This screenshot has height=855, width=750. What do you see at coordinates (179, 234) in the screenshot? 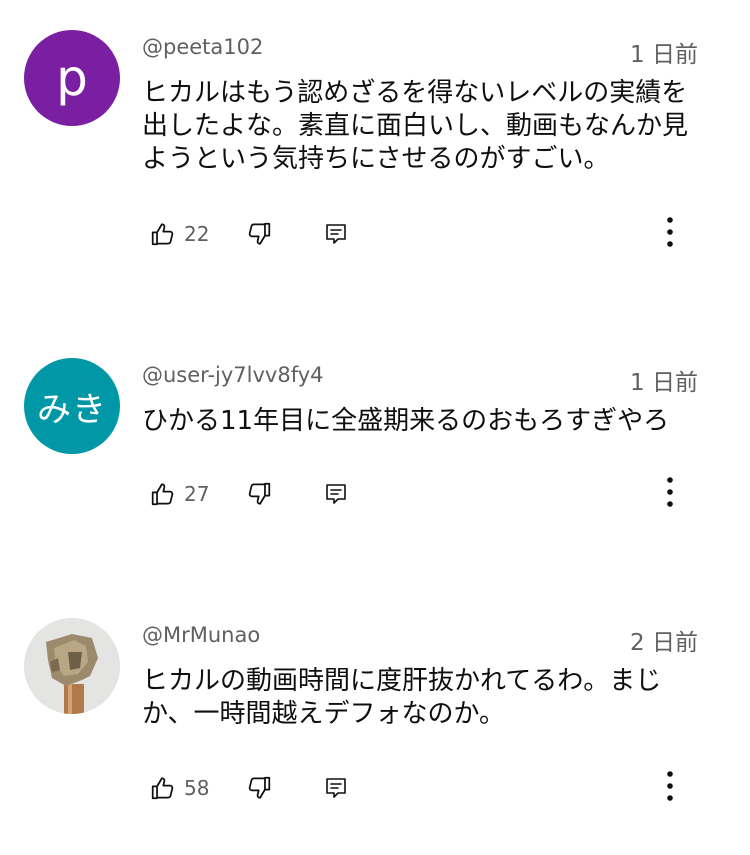
I see `like-button: 22` at bounding box center [179, 234].